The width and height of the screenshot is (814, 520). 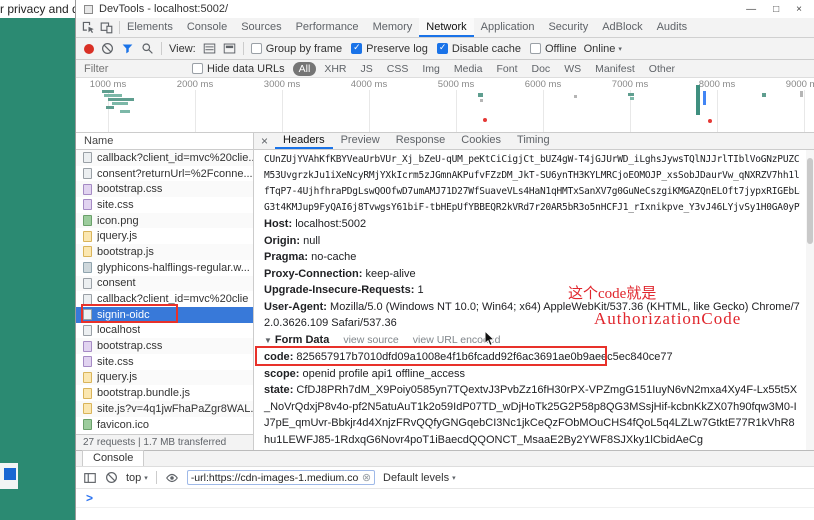 I want to click on overview-bar, so click(x=480, y=95).